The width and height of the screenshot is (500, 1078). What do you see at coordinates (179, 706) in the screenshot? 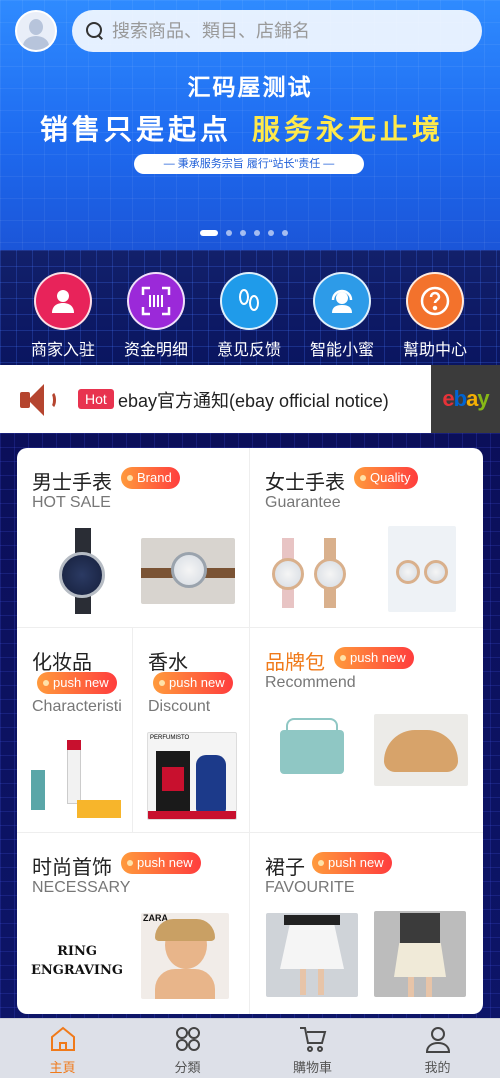
I see `category-subtitle: Discount` at bounding box center [179, 706].